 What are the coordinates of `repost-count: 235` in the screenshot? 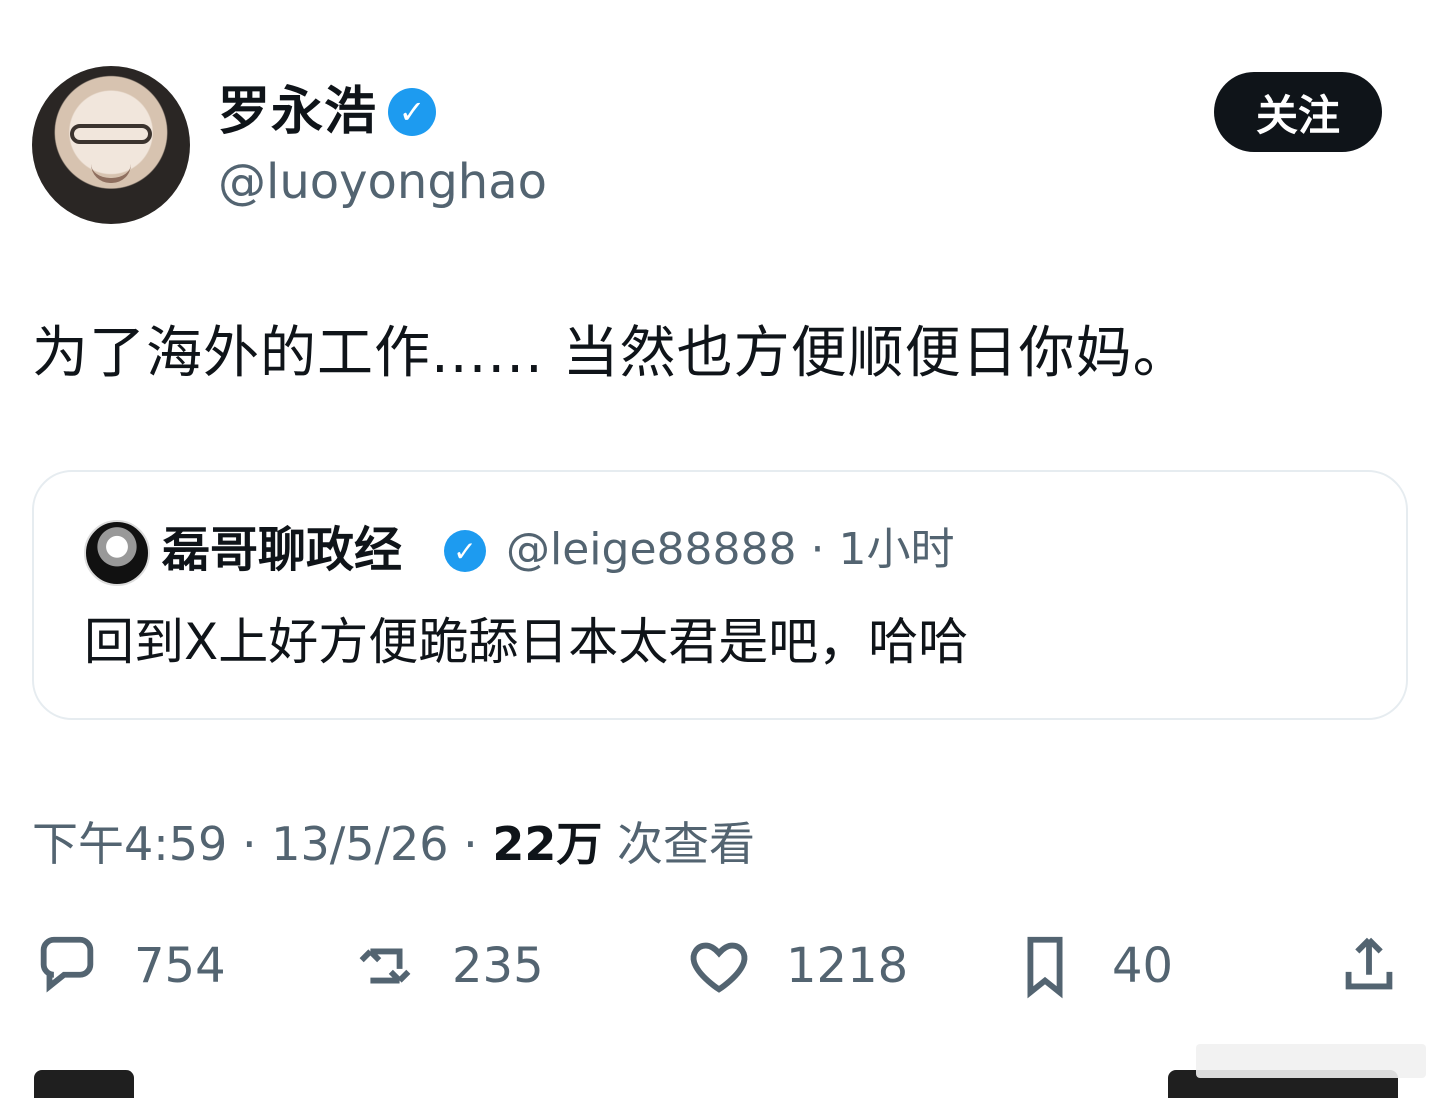 It's located at (498, 966).